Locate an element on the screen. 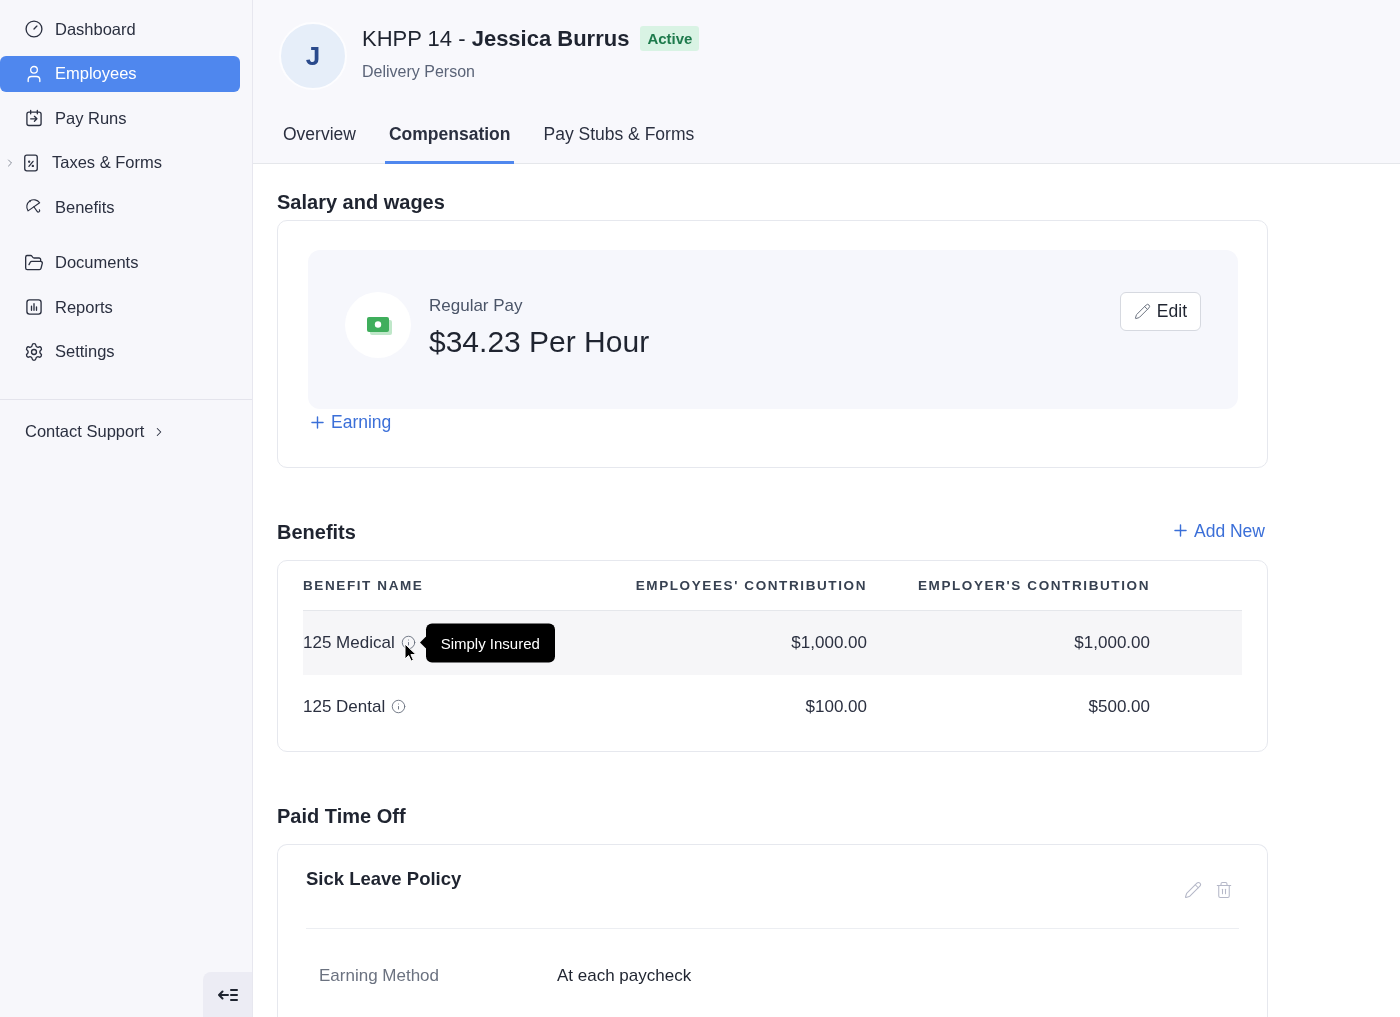 The height and width of the screenshot is (1017, 1400). pay-label: Regular Pay is located at coordinates (476, 306).